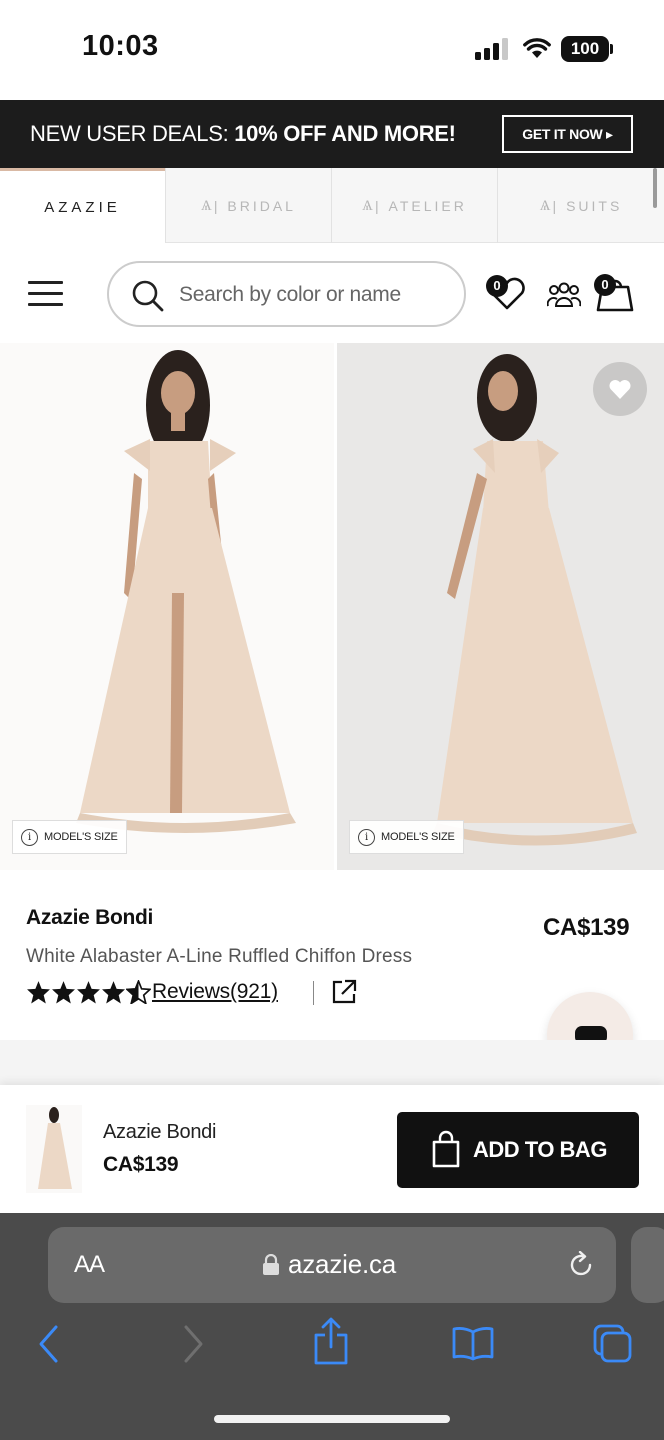 This screenshot has width=664, height=1440. What do you see at coordinates (585, 49) in the screenshot?
I see `battery-icon: 100` at bounding box center [585, 49].